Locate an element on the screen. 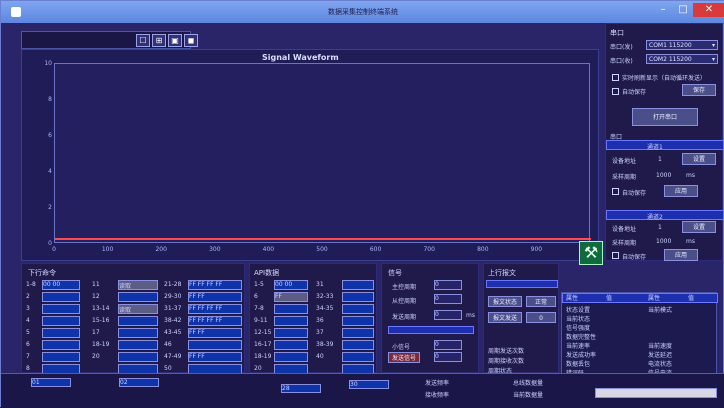 The image size is (724, 408). table-cell: 信号强度 is located at coordinates (578, 328).